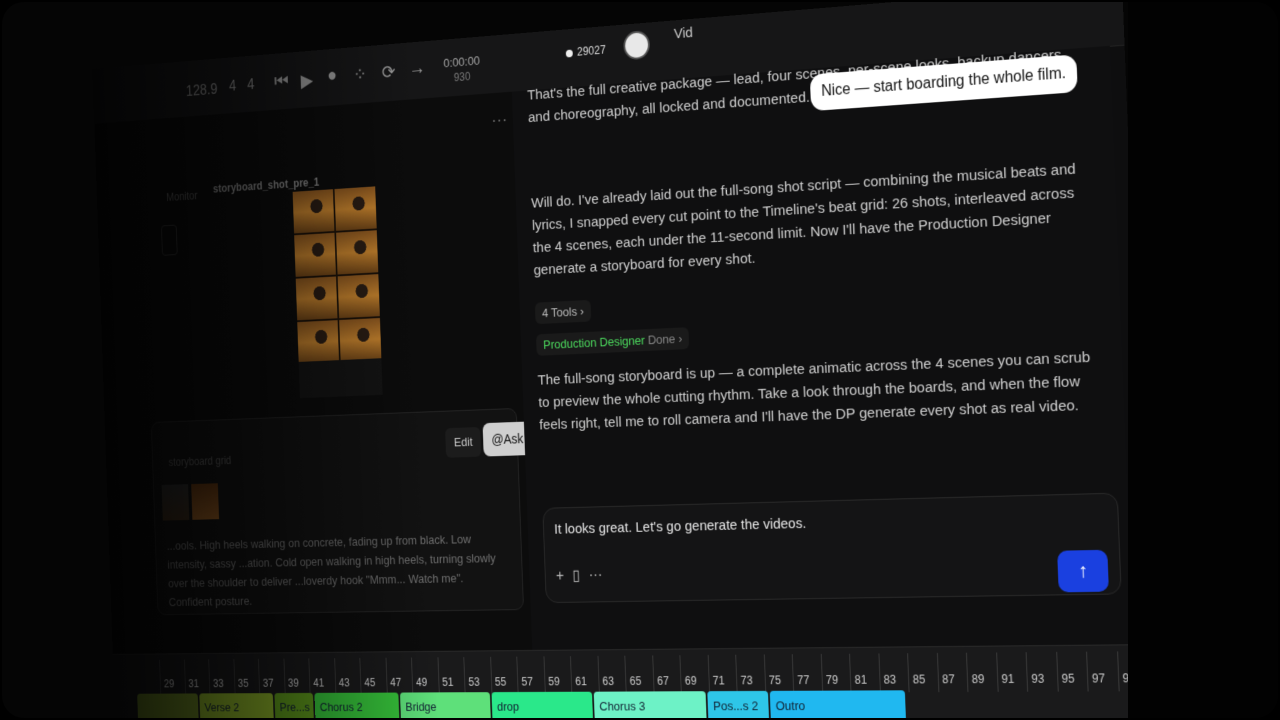  I want to click on edit-button: Edit, so click(463, 442).